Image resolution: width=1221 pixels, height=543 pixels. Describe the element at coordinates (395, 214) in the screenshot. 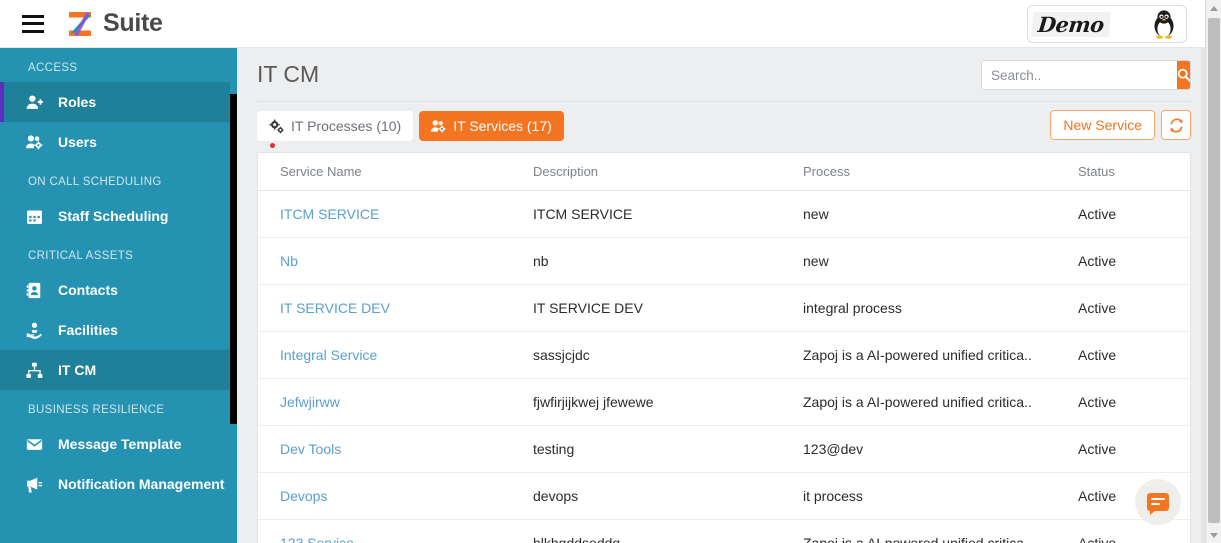

I see `cell-service-name: ITCM SERVICE` at that location.